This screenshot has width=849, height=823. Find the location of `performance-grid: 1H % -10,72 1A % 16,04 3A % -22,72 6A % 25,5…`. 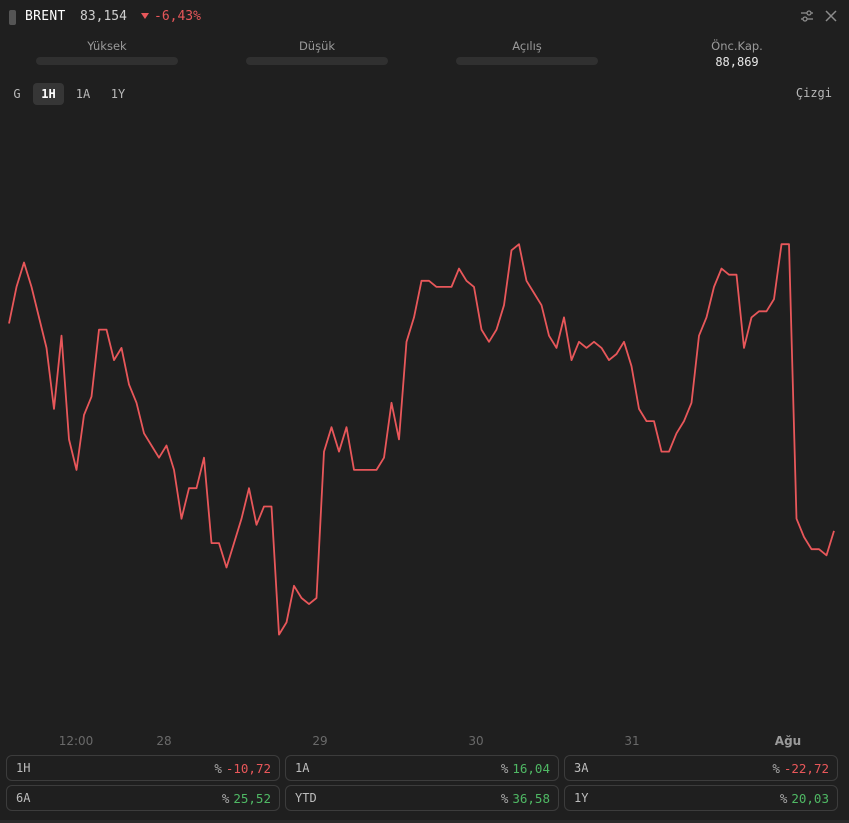

performance-grid: 1H % -10,72 1A % 16,04 3A % -22,72 6A % 25,5… is located at coordinates (424, 784).